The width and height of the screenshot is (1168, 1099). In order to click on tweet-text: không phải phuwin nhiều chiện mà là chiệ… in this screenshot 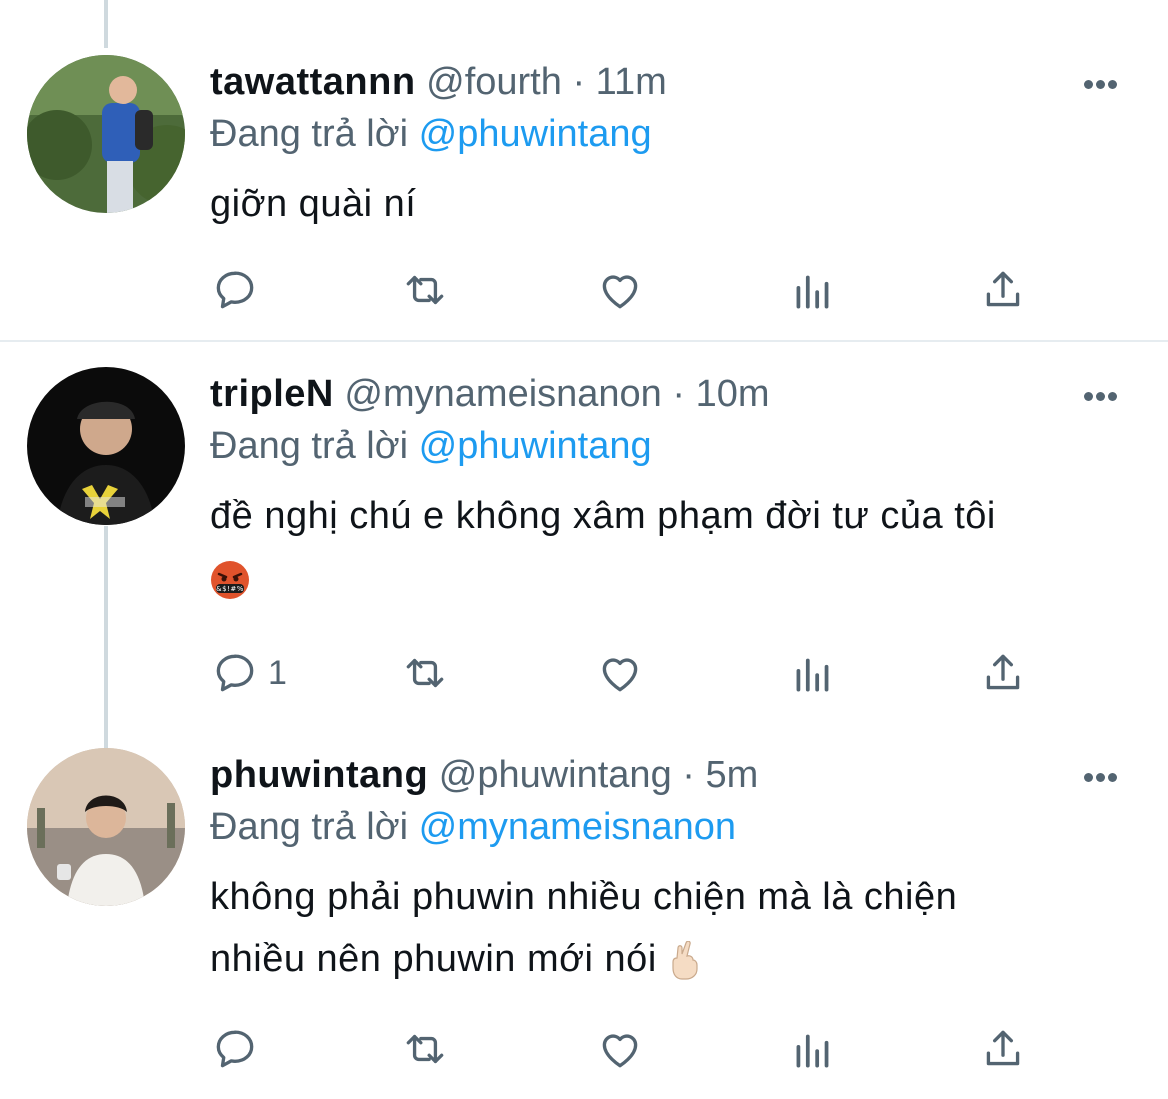, I will do `click(583, 928)`.